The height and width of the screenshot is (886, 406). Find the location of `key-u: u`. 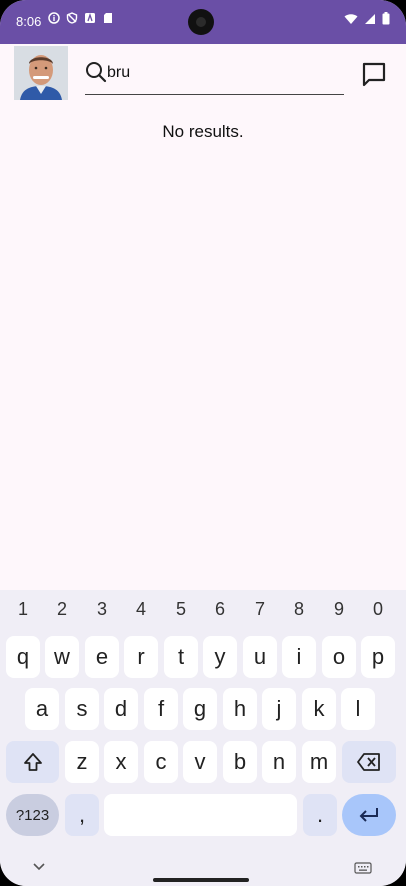

key-u: u is located at coordinates (260, 657).